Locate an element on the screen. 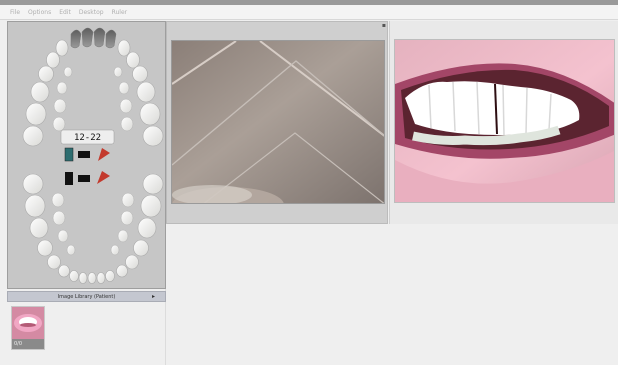  menu-edit: Edit is located at coordinates (65, 12).